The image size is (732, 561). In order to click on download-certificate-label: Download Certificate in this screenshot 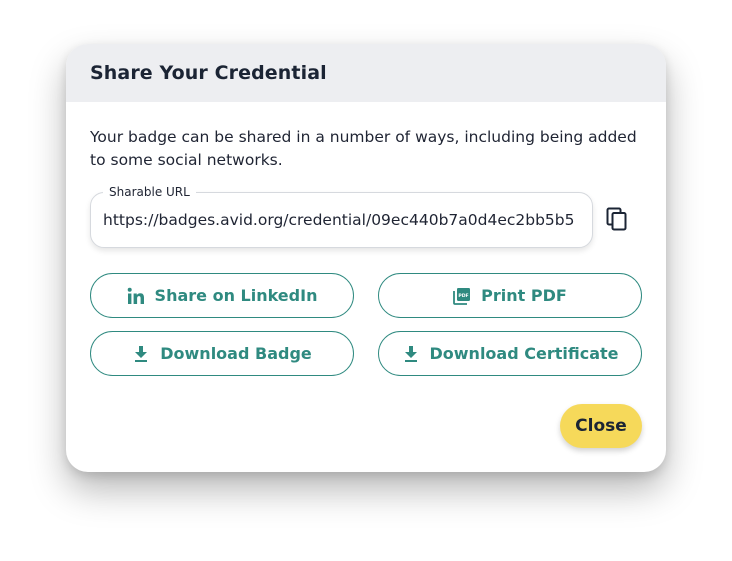, I will do `click(524, 353)`.